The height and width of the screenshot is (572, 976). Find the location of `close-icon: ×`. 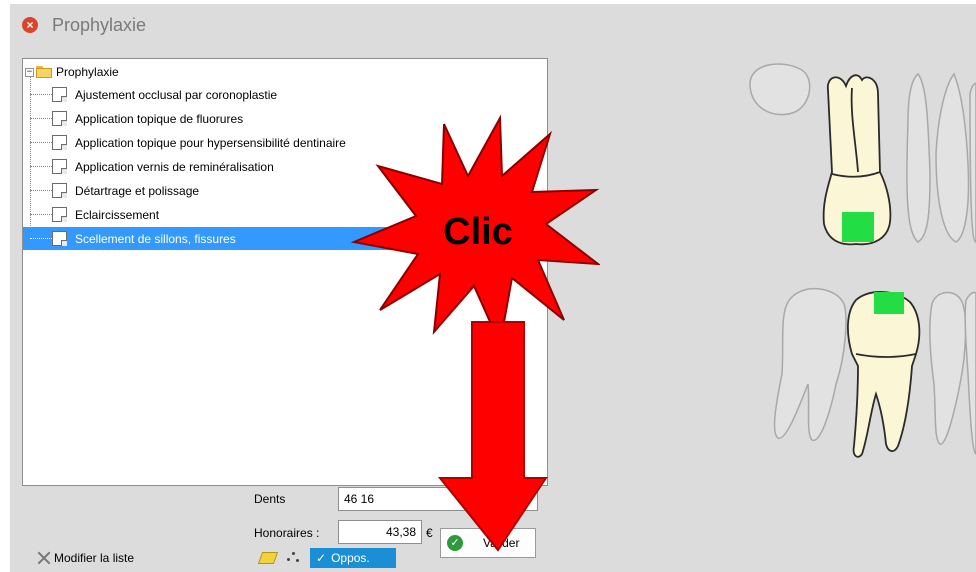

close-icon: × is located at coordinates (30, 25).